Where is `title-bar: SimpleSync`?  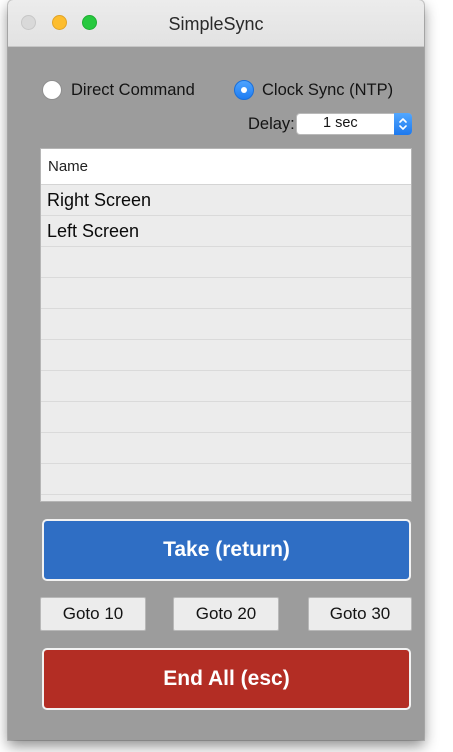 title-bar: SimpleSync is located at coordinates (216, 23).